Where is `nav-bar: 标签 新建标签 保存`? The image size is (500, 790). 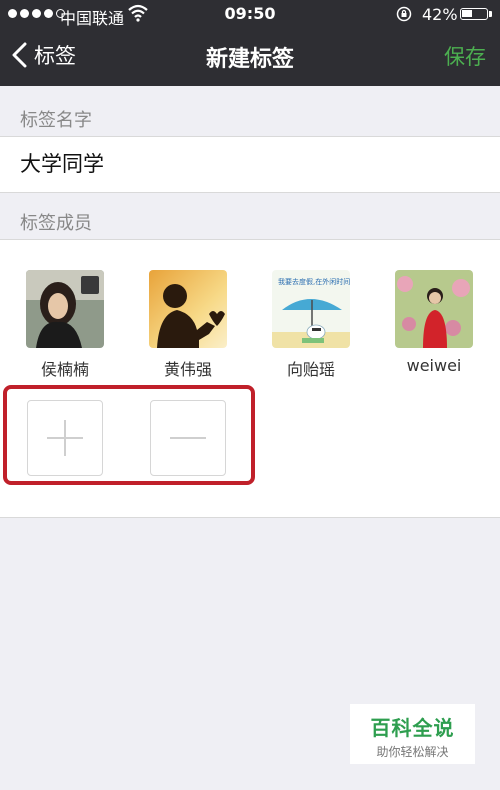
nav-bar: 标签 新建标签 保存 is located at coordinates (250, 57).